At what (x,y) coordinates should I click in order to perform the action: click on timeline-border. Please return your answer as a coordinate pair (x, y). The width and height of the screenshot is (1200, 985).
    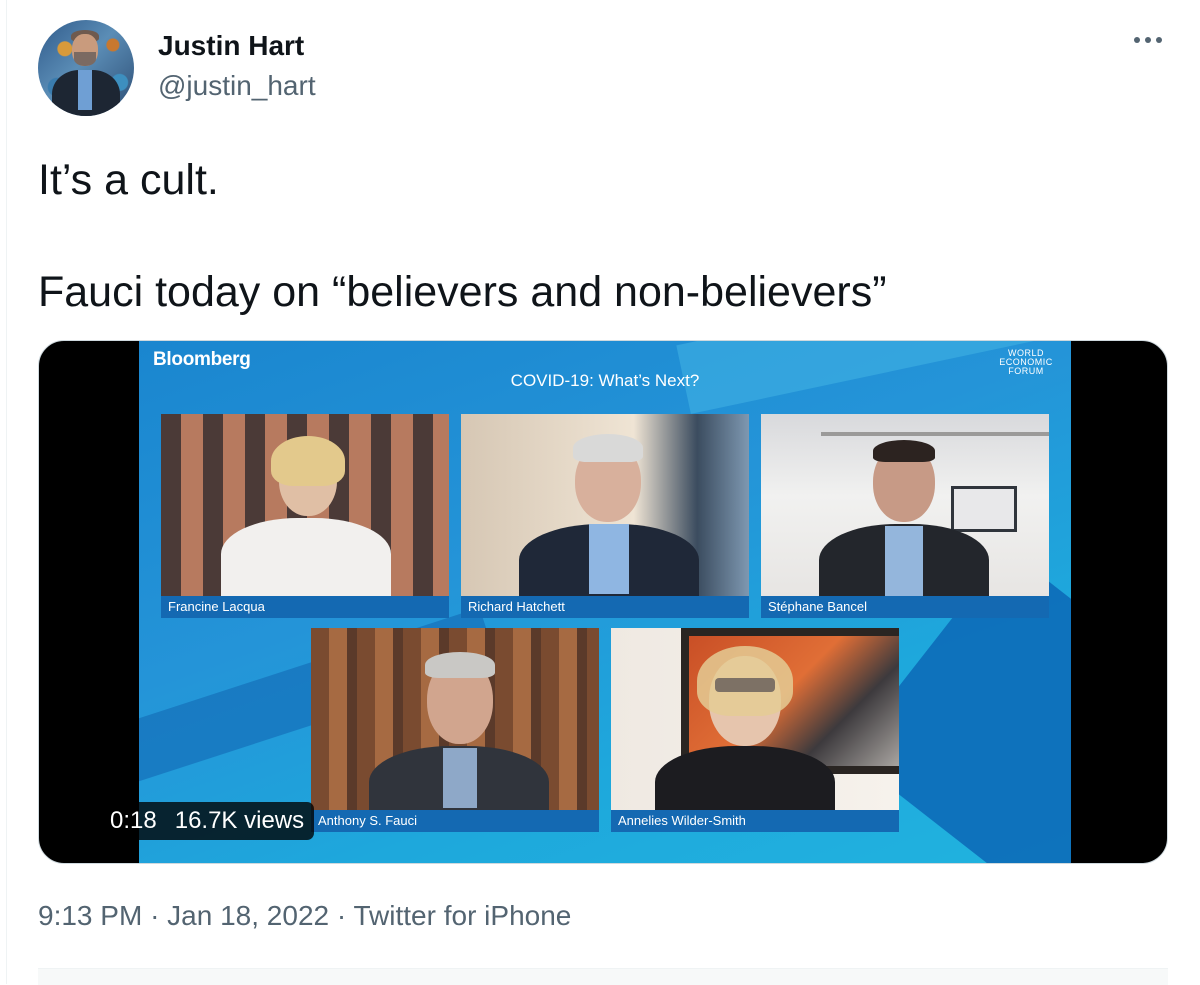
    Looking at the image, I should click on (6, 492).